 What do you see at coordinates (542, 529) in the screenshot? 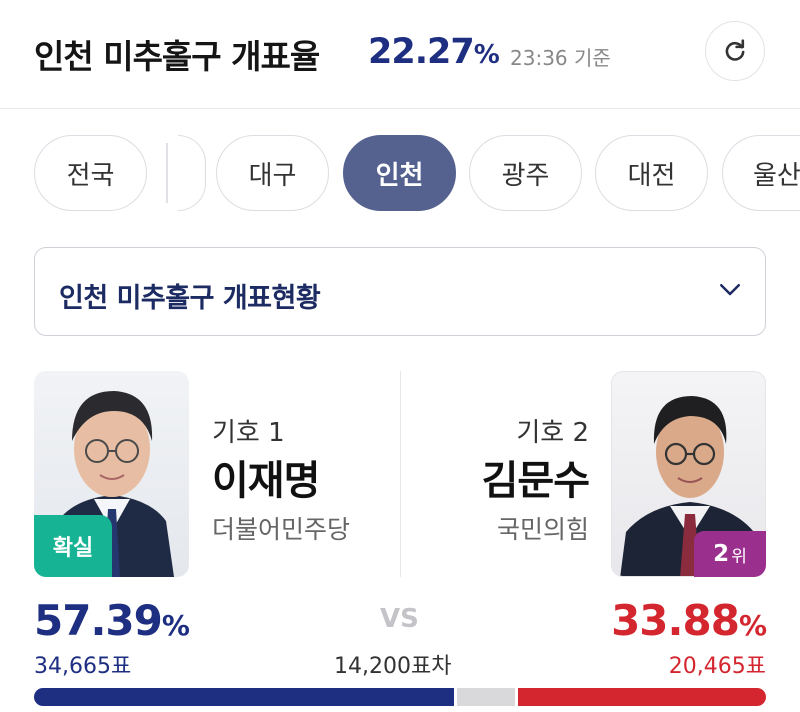
I see `candidate-2-party: 국민의힘` at bounding box center [542, 529].